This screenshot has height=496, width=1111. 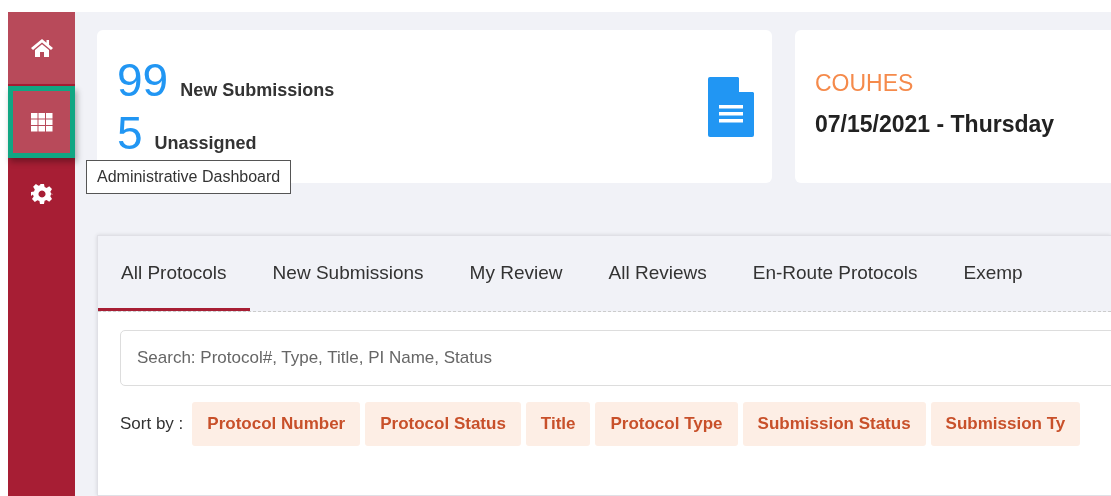 I want to click on grid-icon, so click(x=41, y=122).